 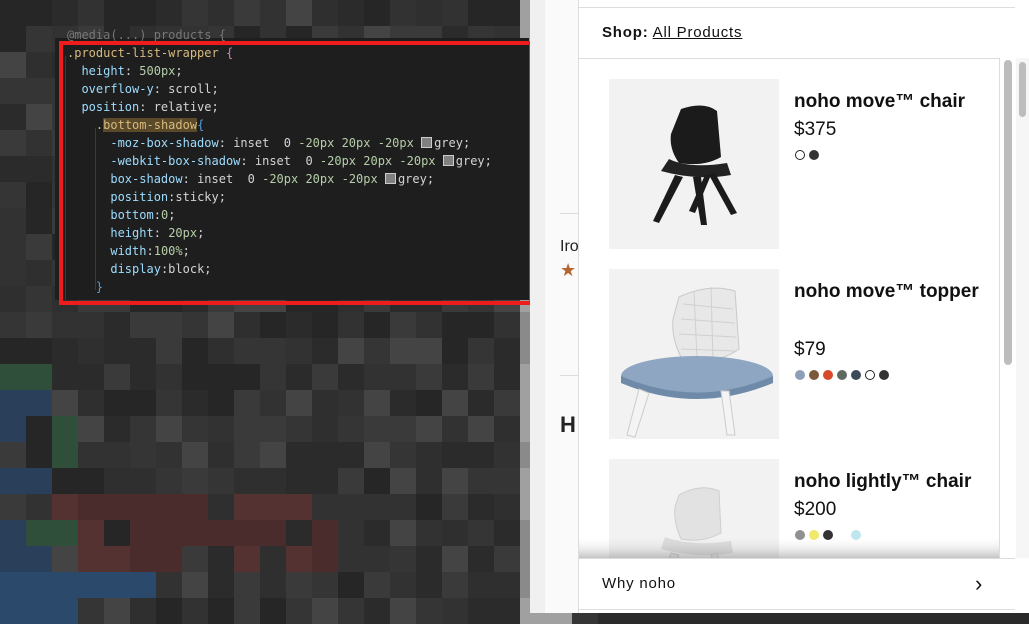 I want to click on all-products-link: All Products, so click(x=698, y=32).